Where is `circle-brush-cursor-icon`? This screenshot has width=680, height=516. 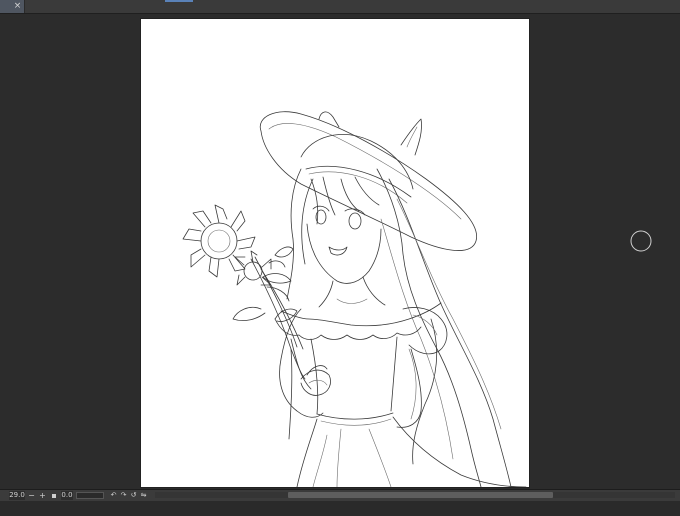
circle-brush-cursor-icon is located at coordinates (641, 241).